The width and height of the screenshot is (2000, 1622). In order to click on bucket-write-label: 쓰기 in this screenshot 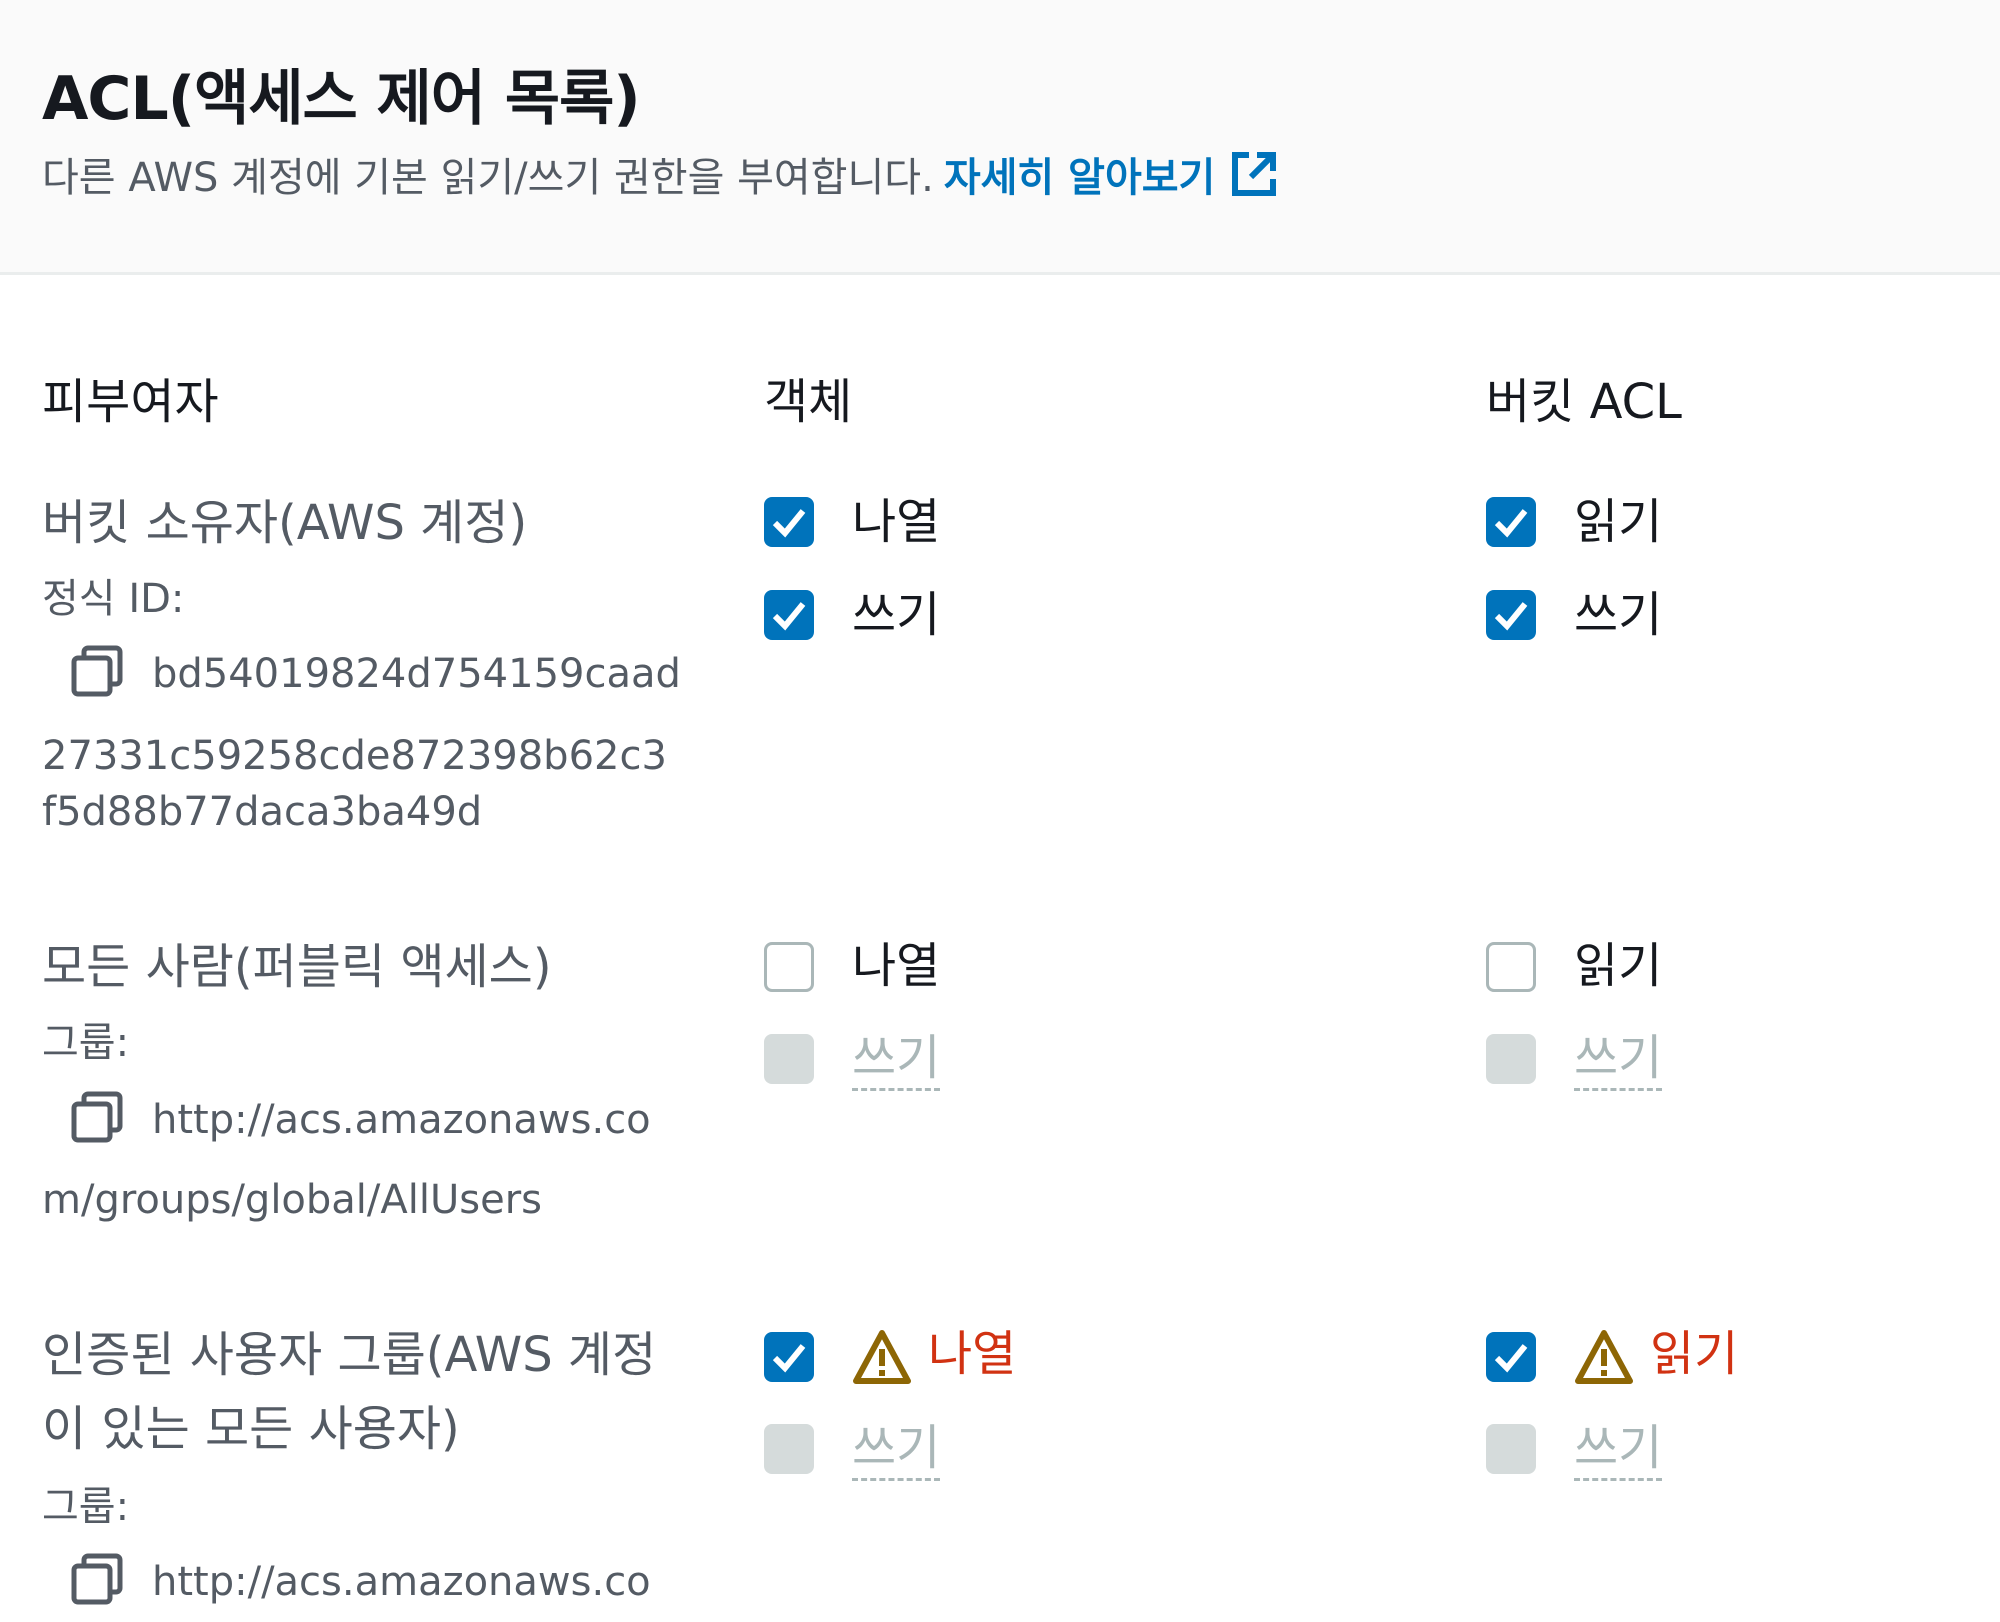, I will do `click(1618, 615)`.